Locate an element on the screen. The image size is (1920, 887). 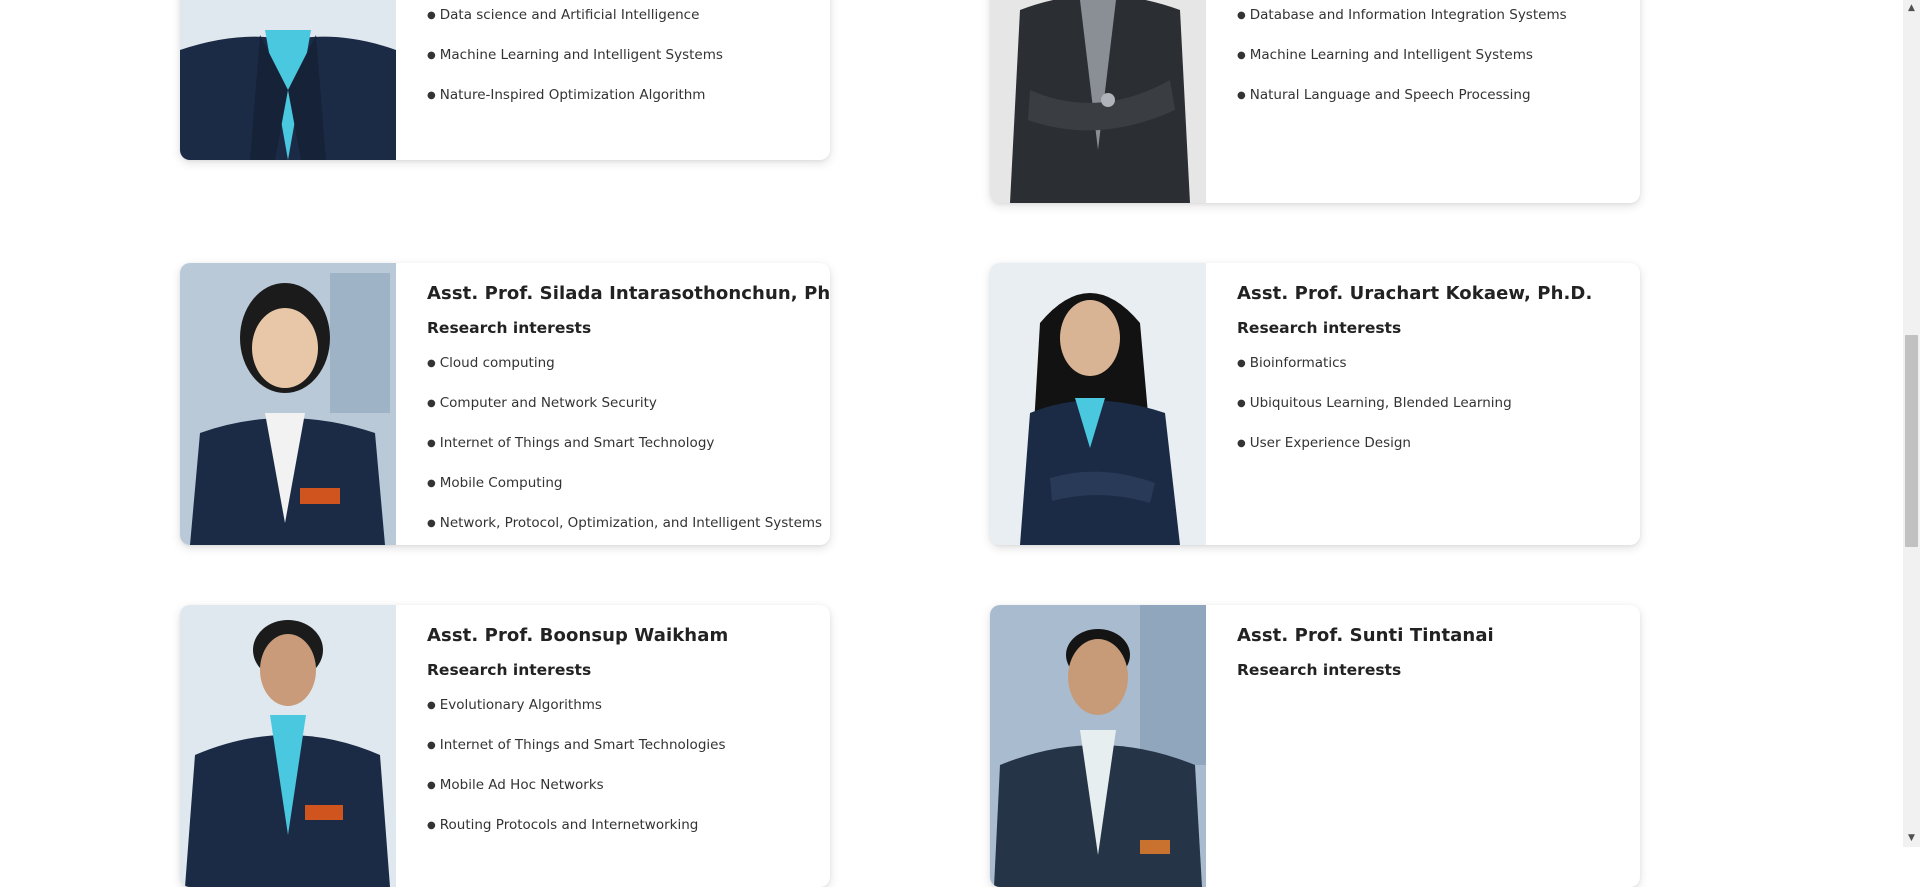
list-item: Cloud computing is located at coordinates (624, 375).